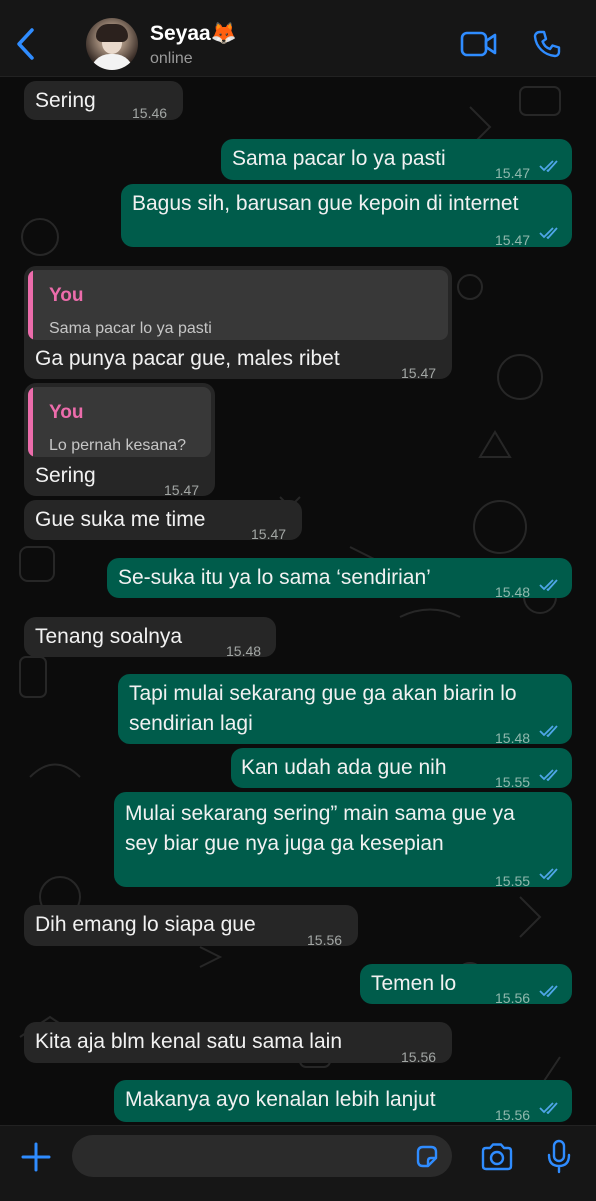 The image size is (596, 1201). Describe the element at coordinates (547, 44) in the screenshot. I see `phone-icon` at that location.